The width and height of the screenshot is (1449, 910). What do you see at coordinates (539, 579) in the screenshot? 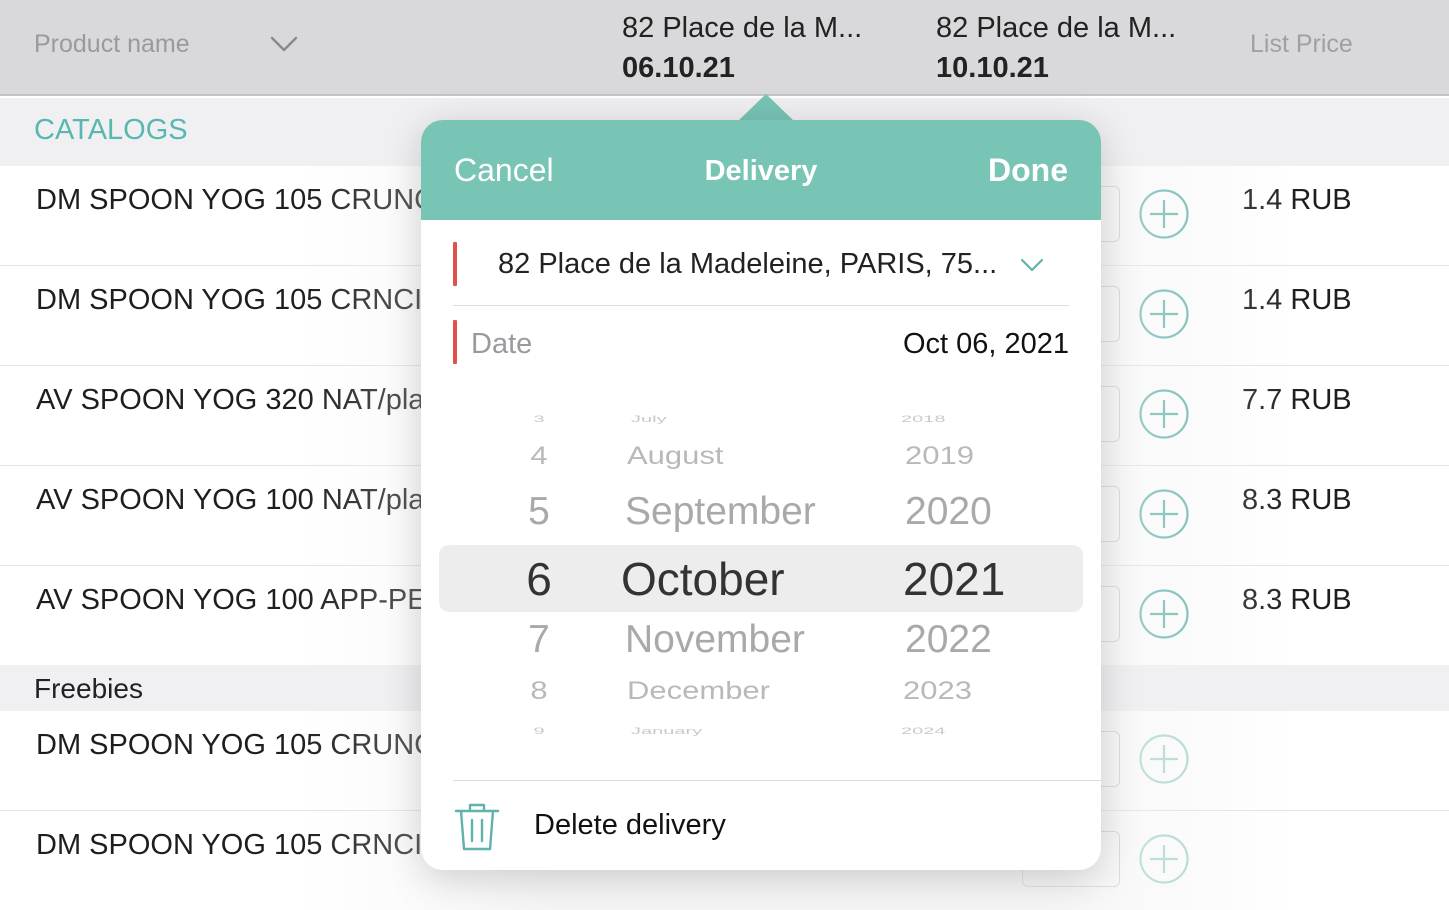
I see `picker-day-selected: 6` at bounding box center [539, 579].